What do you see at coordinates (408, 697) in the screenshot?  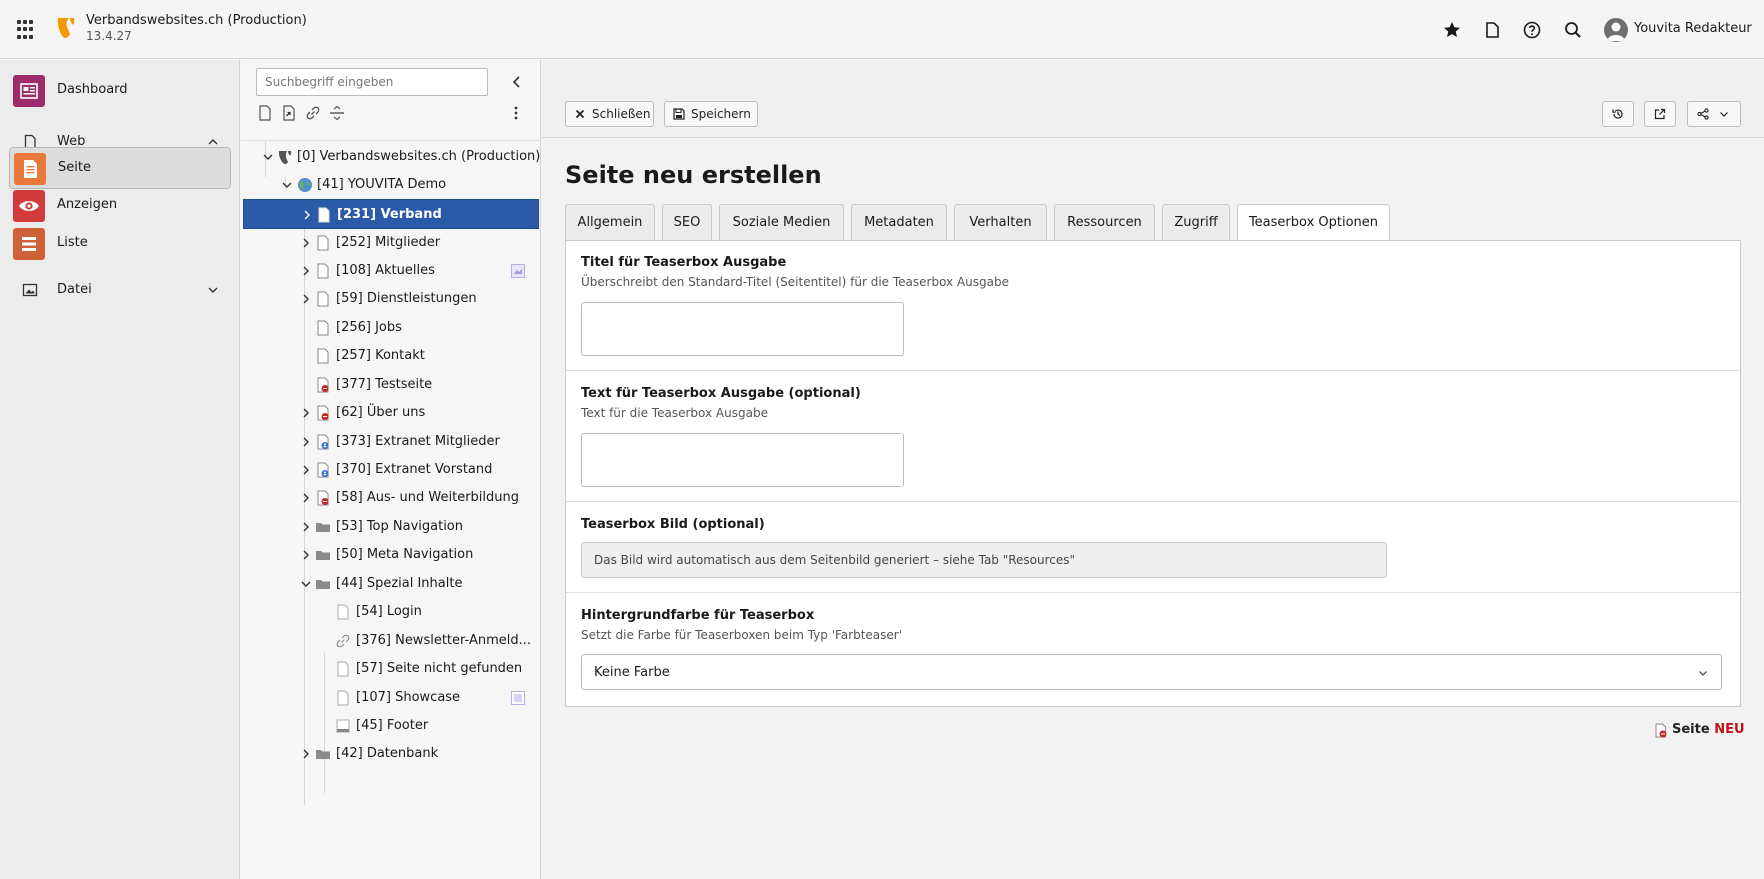 I see `tree-item-label: [107] Showcase` at bounding box center [408, 697].